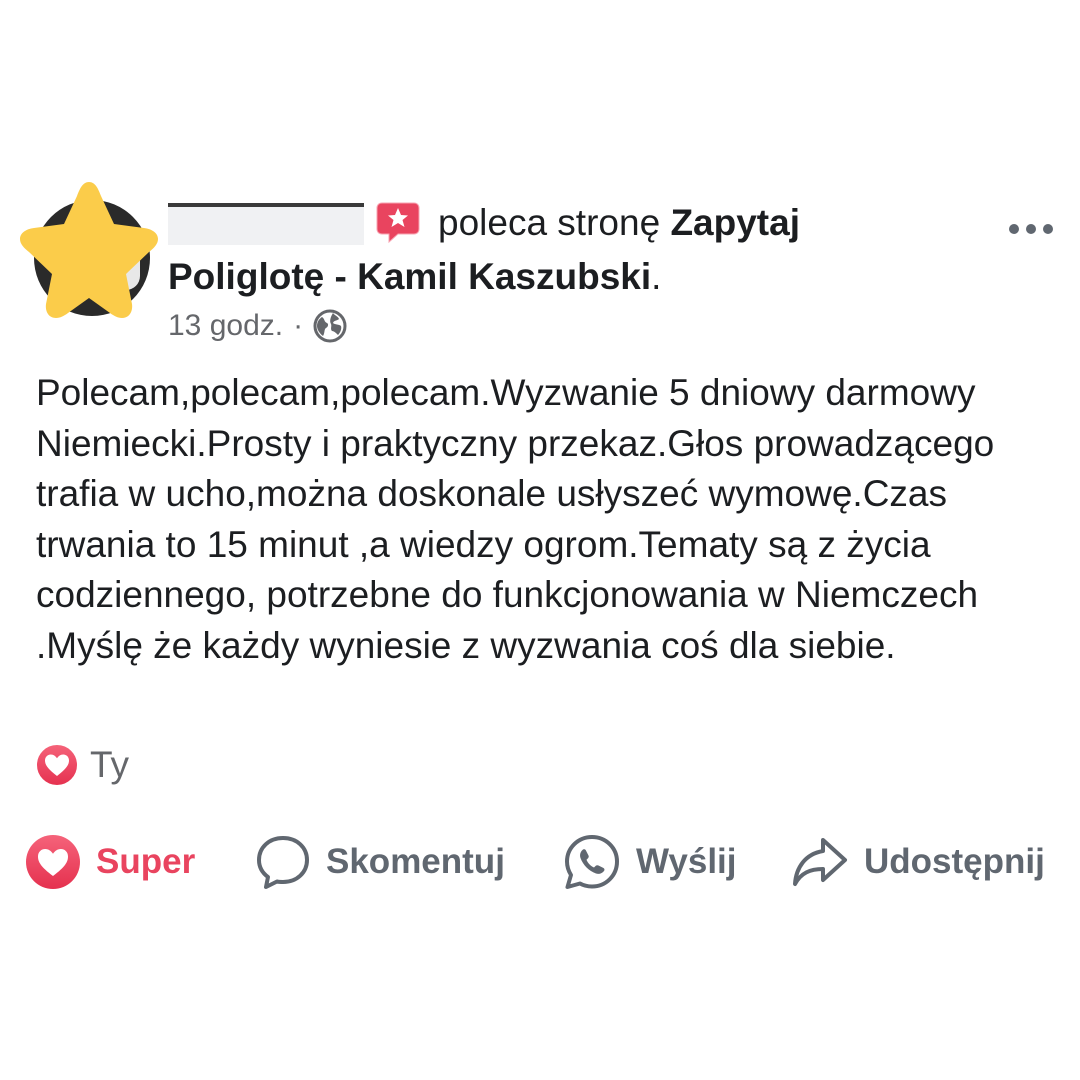 This screenshot has height=1080, width=1080. Describe the element at coordinates (266, 224) in the screenshot. I see `author-name-redacted` at that location.